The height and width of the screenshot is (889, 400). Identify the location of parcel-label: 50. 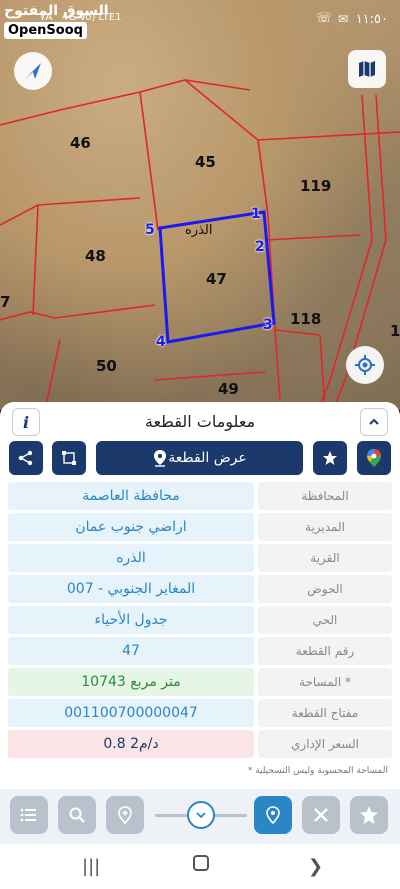
(106, 366).